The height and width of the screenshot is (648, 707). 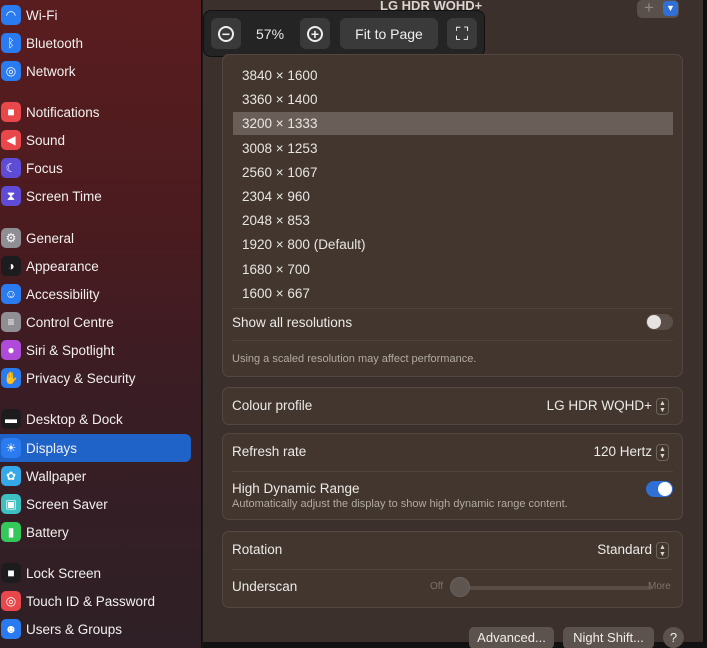 I want to click on lock-icon: ■, so click(x=11, y=573).